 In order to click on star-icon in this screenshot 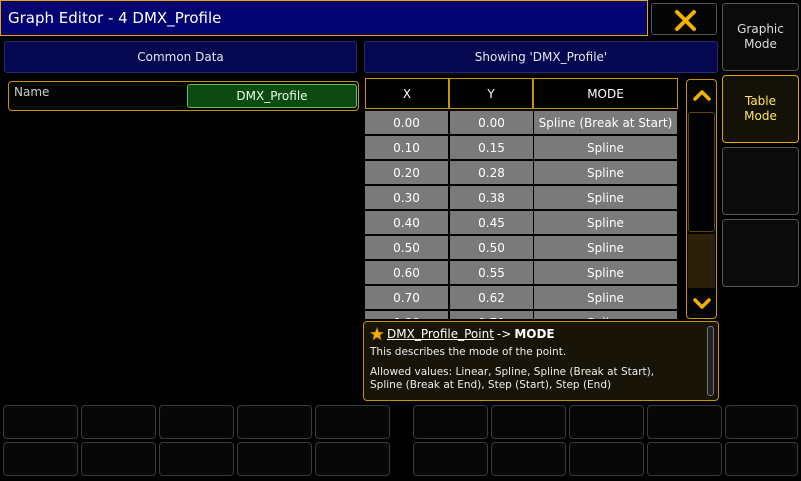, I will do `click(377, 334)`.